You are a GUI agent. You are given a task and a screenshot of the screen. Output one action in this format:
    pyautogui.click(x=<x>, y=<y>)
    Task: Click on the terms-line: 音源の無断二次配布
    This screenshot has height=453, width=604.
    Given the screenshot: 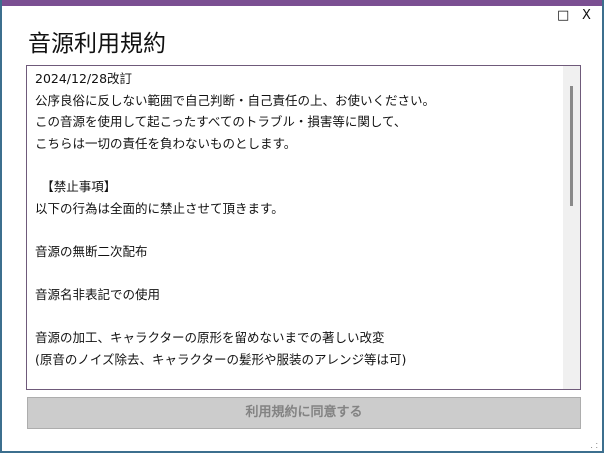 What is the action you would take?
    pyautogui.click(x=91, y=251)
    